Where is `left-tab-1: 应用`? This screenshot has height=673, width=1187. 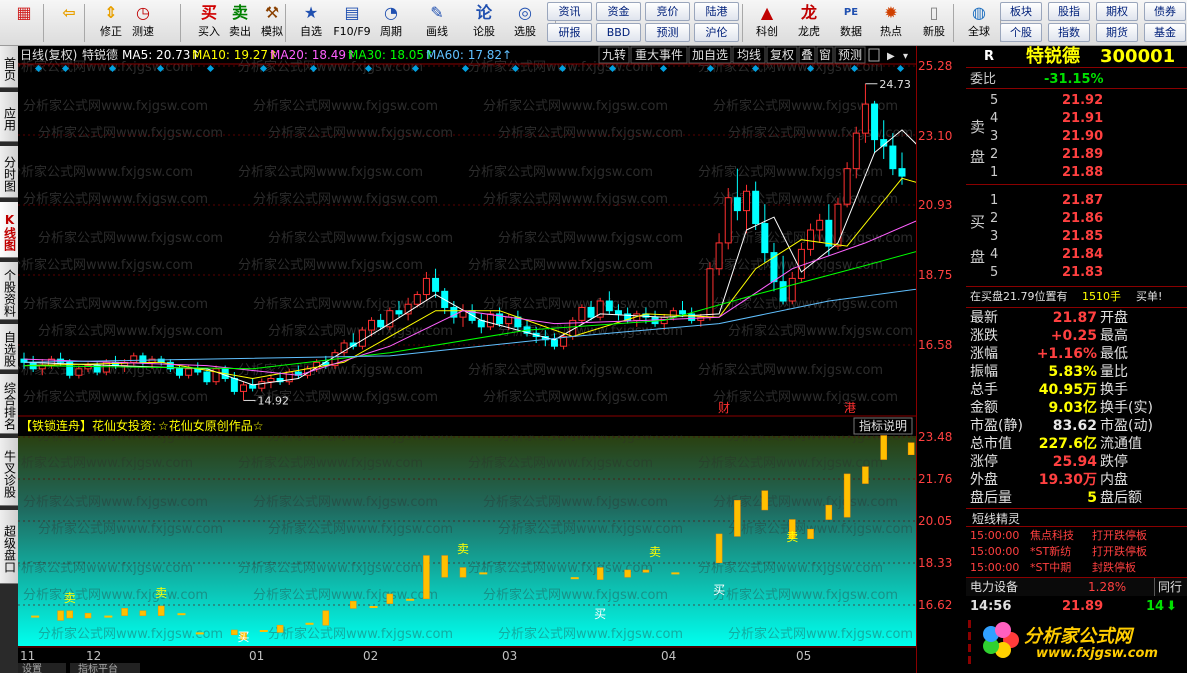
left-tab-1: 应用 is located at coordinates (9, 117).